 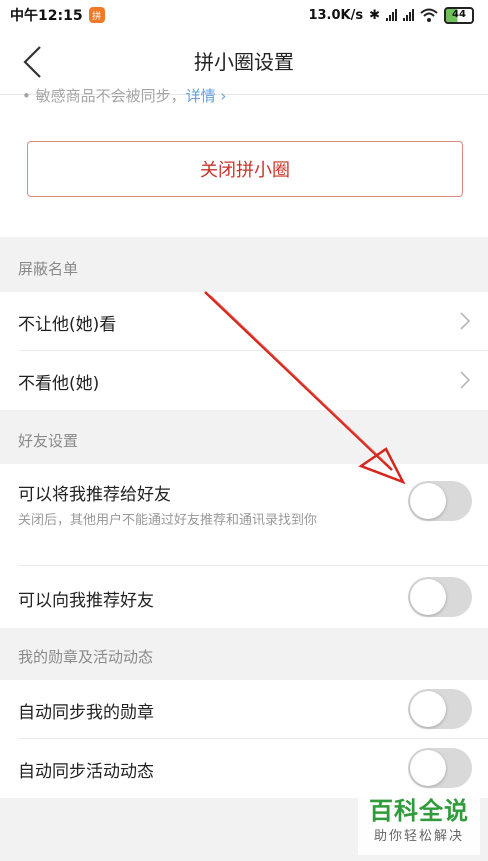 What do you see at coordinates (86, 601) in the screenshot?
I see `recommend-to-me-label: 可以向我推荐好友` at bounding box center [86, 601].